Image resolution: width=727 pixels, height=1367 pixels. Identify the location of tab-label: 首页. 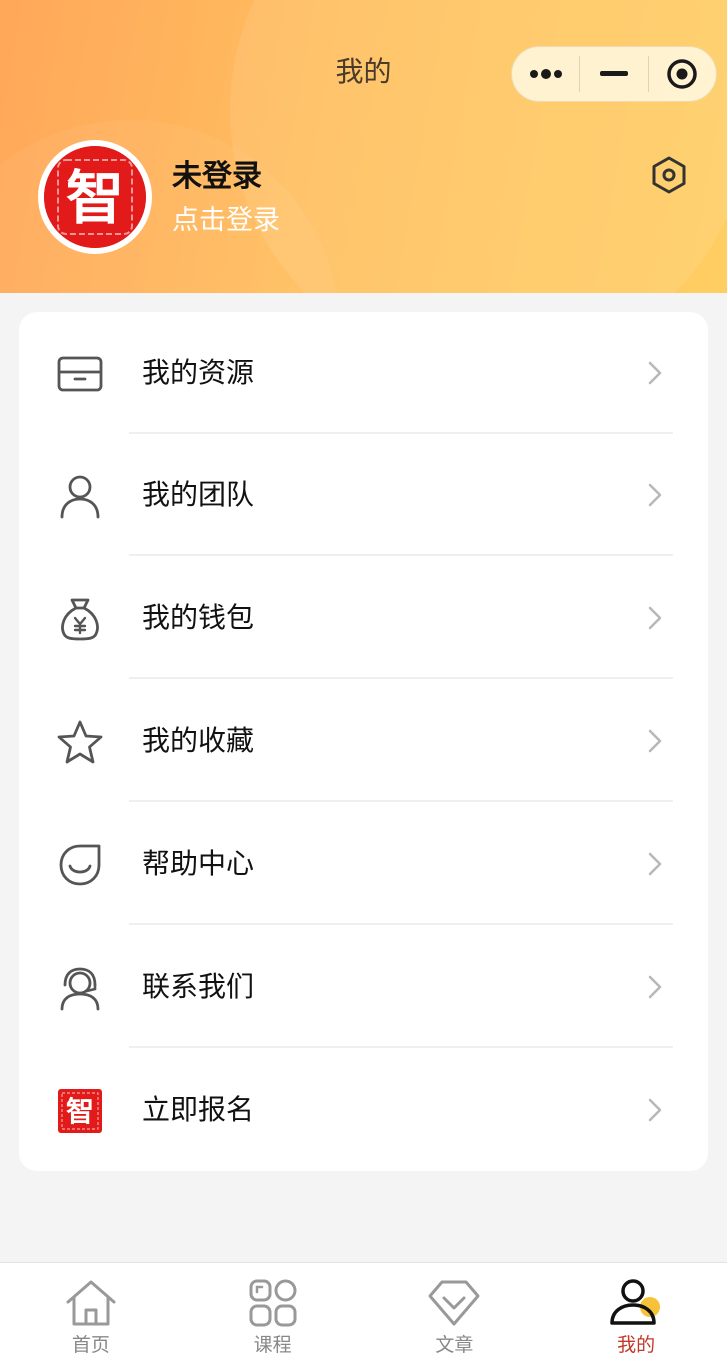
(90, 1345).